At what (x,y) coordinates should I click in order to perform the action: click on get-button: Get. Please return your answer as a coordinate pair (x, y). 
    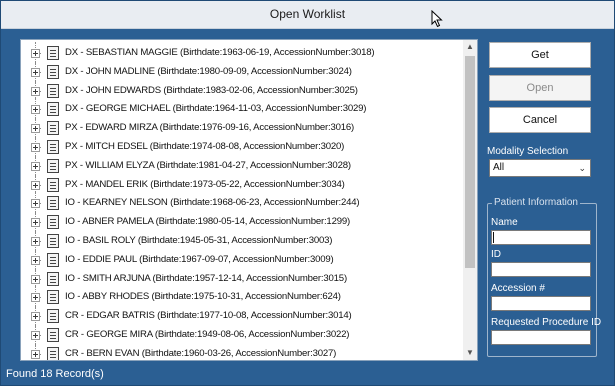
    Looking at the image, I should click on (540, 55).